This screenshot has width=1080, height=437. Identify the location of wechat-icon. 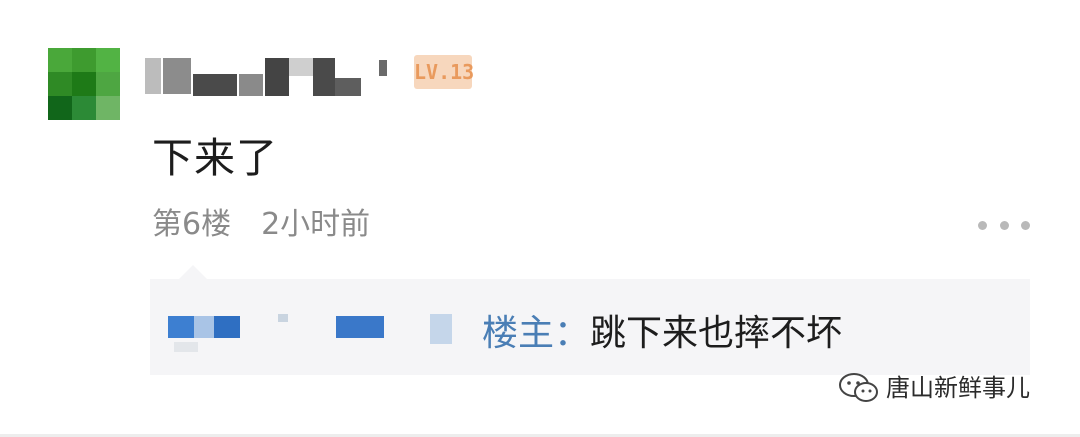
(858, 387).